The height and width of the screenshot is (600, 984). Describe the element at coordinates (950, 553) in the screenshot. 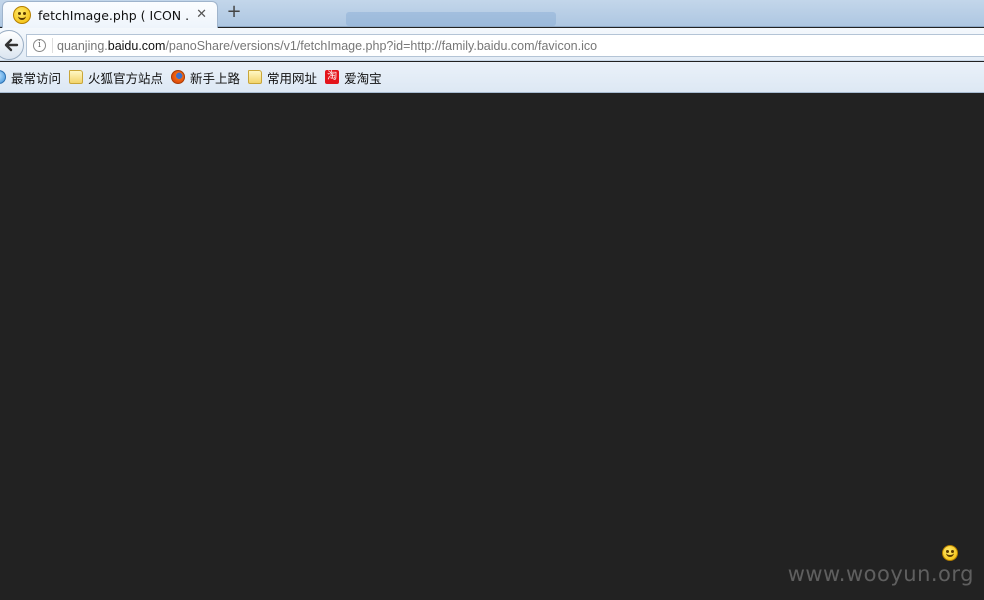

I see `favicon-image` at that location.